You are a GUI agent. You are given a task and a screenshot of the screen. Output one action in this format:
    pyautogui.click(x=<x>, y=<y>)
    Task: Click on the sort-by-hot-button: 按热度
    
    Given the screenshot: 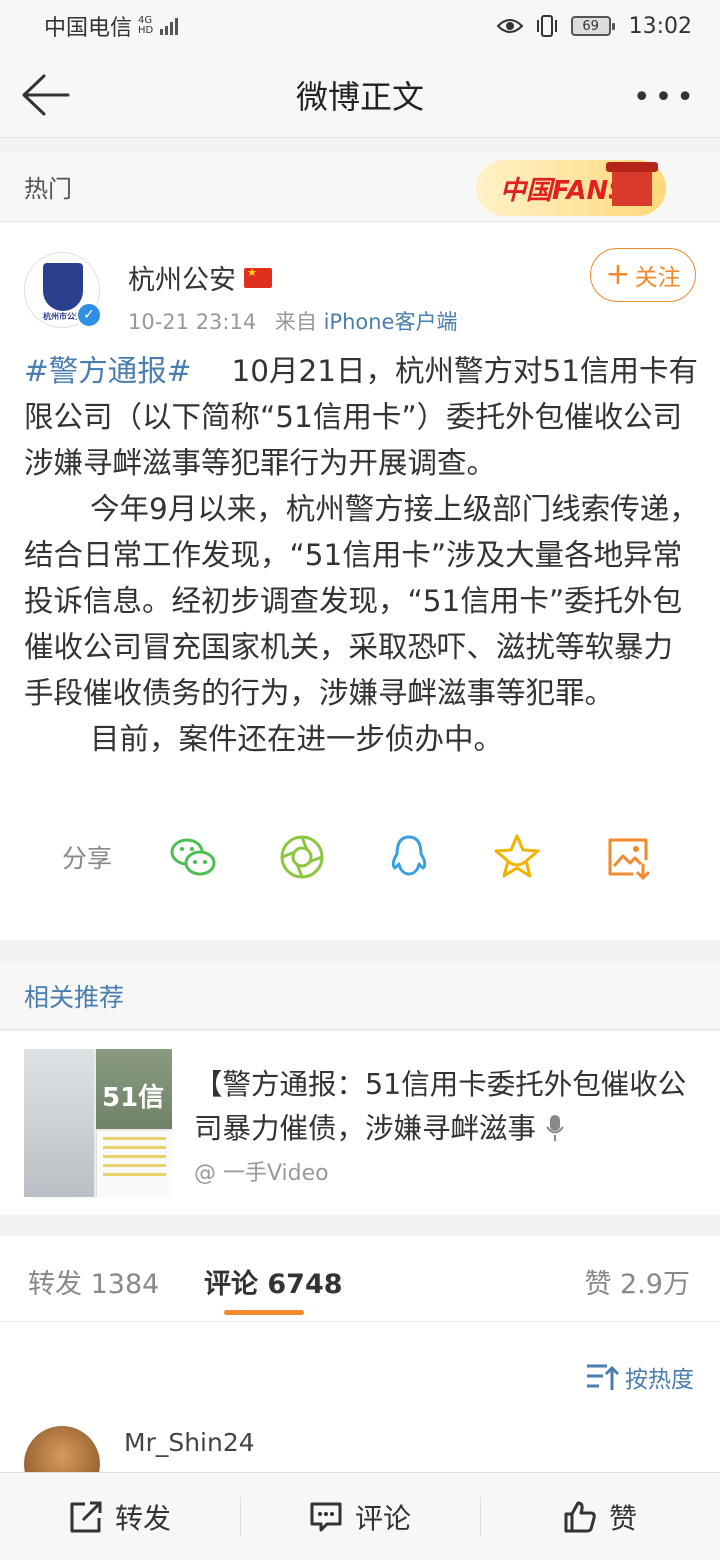 What is the action you would take?
    pyautogui.click(x=639, y=1377)
    